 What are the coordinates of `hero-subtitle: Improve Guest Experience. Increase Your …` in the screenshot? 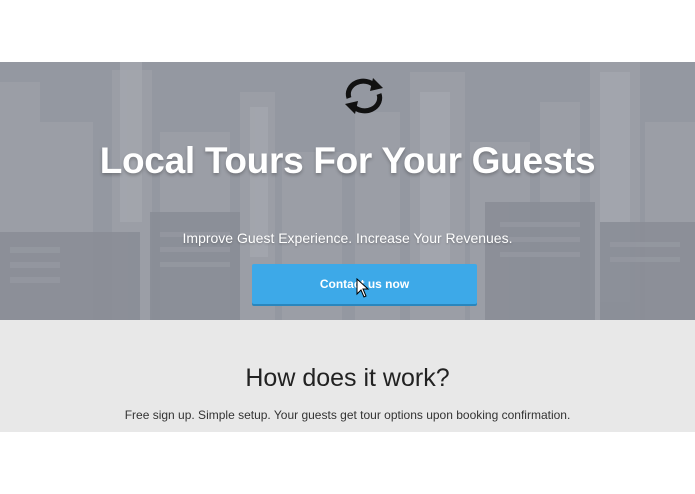 It's located at (347, 238).